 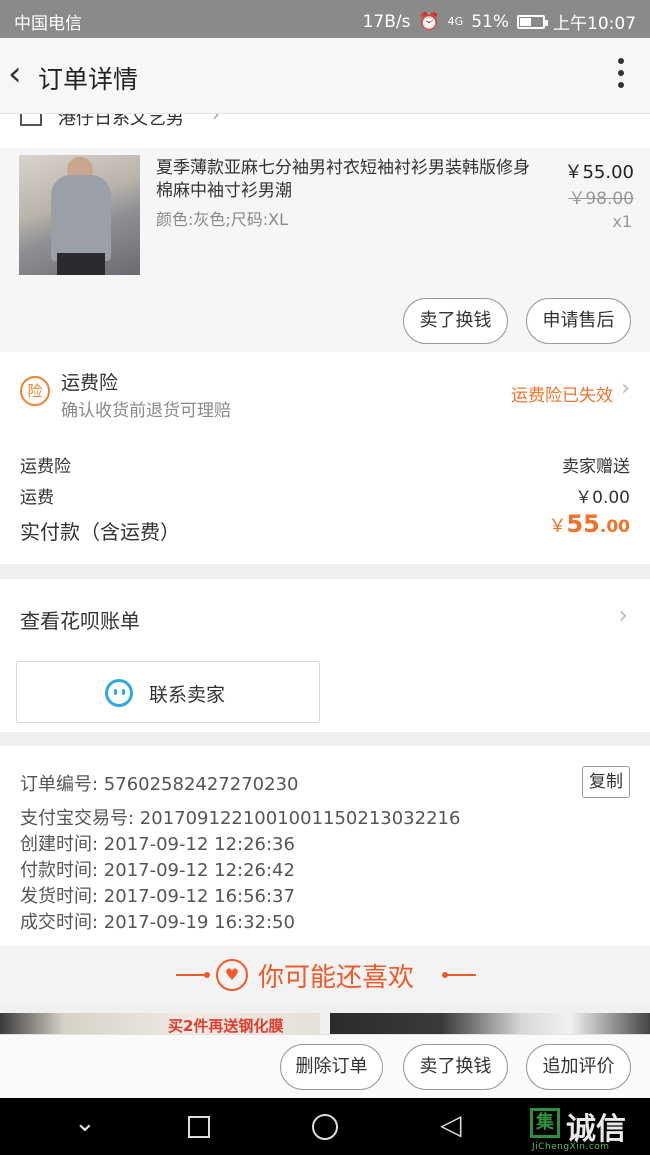 What do you see at coordinates (622, 221) in the screenshot?
I see `product-quantity: x1` at bounding box center [622, 221].